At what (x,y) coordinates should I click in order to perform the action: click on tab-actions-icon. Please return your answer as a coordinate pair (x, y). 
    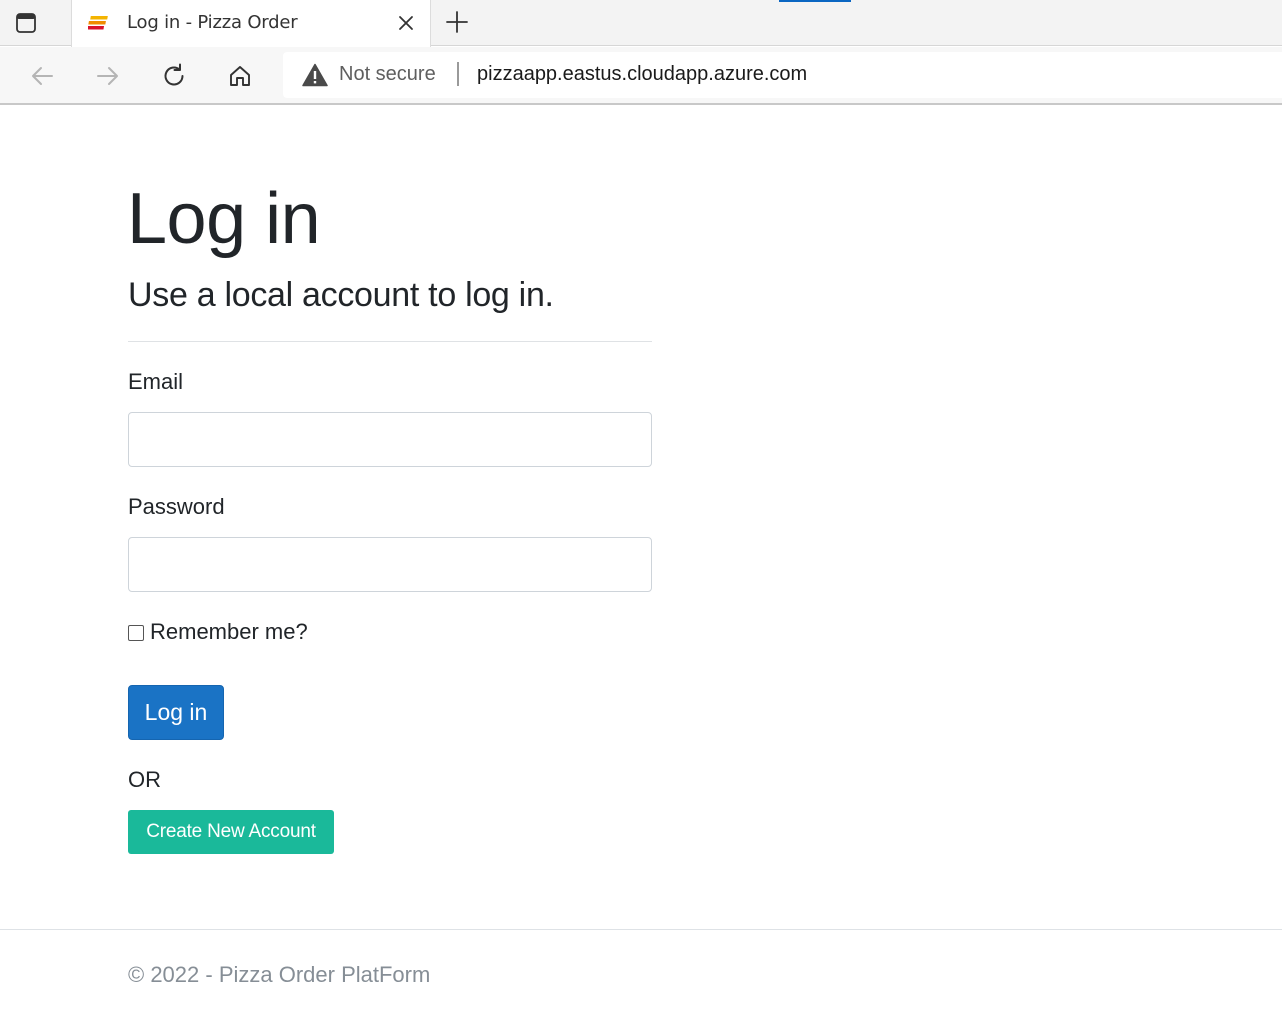
    Looking at the image, I should click on (26, 23).